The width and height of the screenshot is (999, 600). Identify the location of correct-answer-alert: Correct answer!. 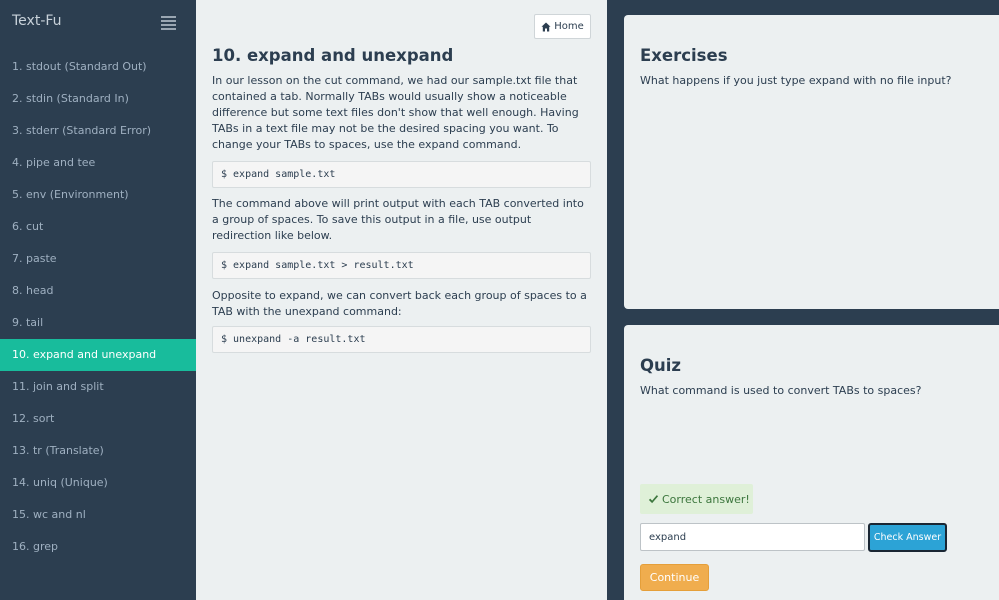
(696, 499).